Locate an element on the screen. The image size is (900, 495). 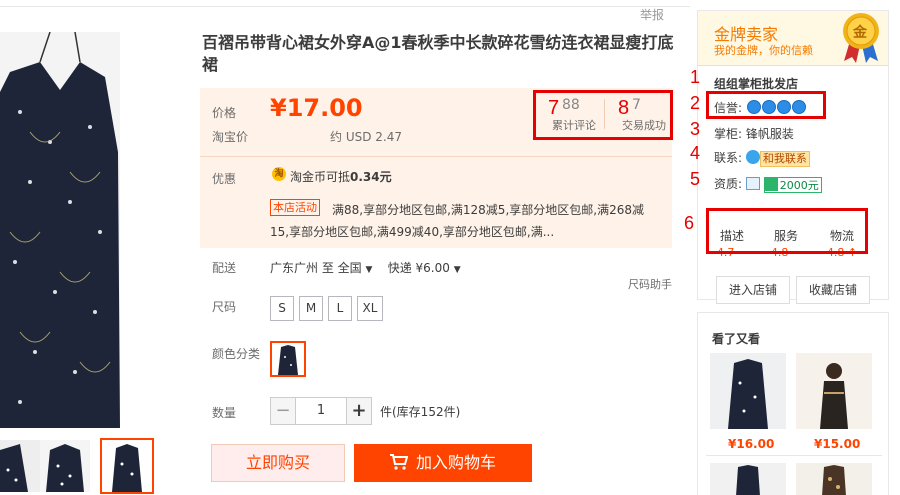
contact-row: 联系: 和我联系 is located at coordinates (762, 158).